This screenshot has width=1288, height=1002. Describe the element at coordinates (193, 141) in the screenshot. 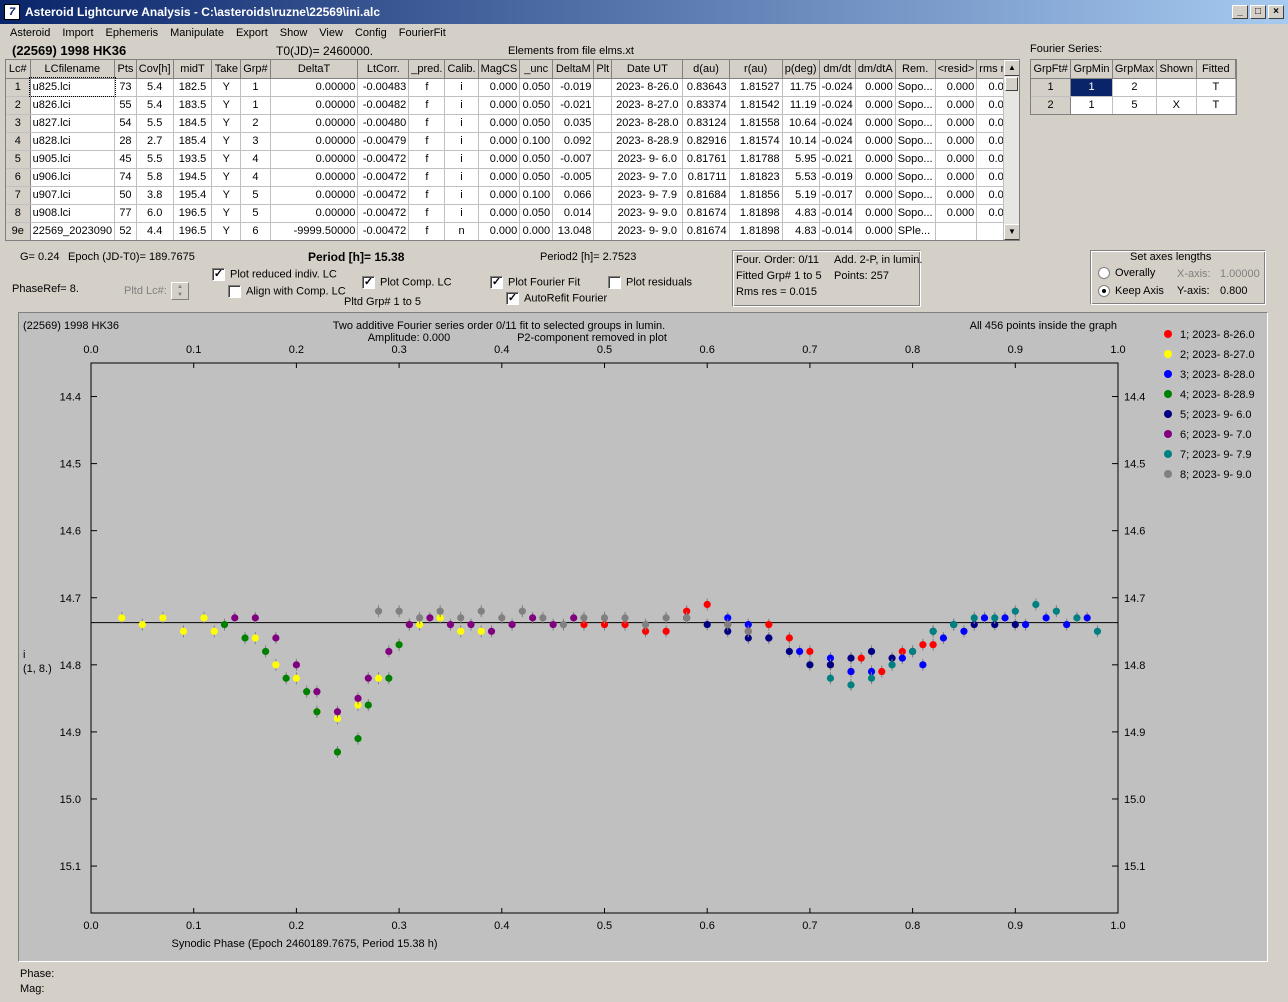

I see `table-cell: 185.4` at that location.